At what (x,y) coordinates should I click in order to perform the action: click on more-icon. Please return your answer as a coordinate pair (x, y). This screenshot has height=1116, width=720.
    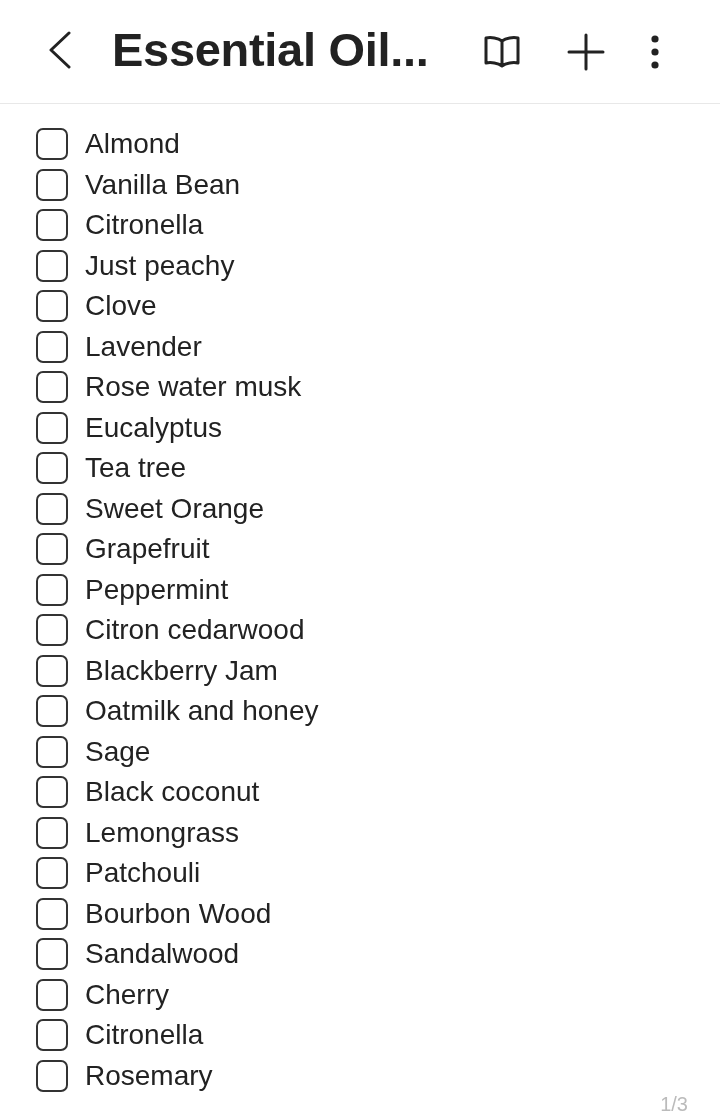
    Looking at the image, I should click on (655, 51).